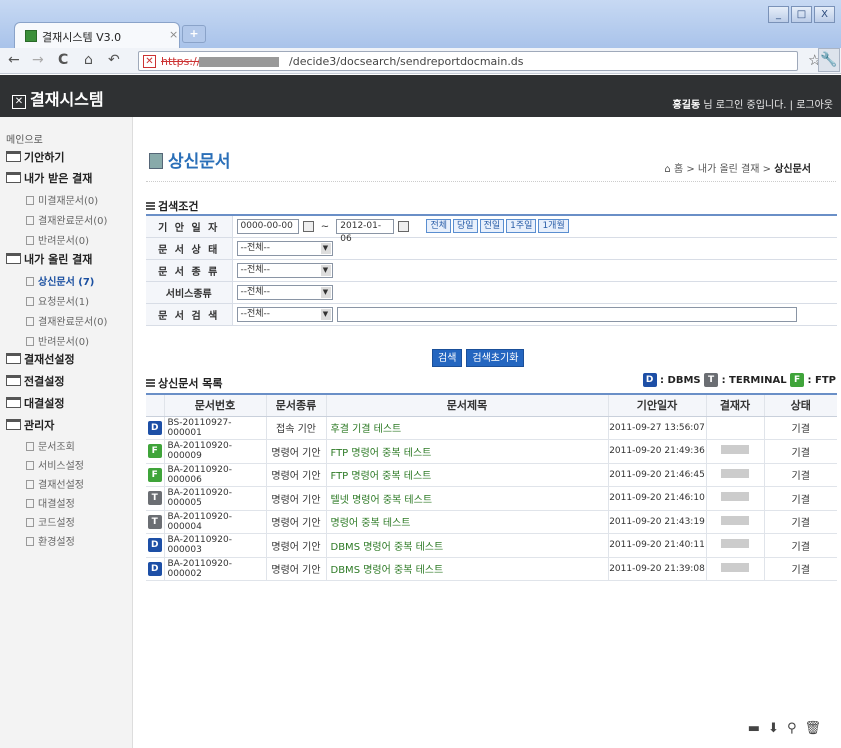 This screenshot has height=748, width=841. Describe the element at coordinates (189, 248) in the screenshot. I see `status-label: 문 서 상 태` at that location.